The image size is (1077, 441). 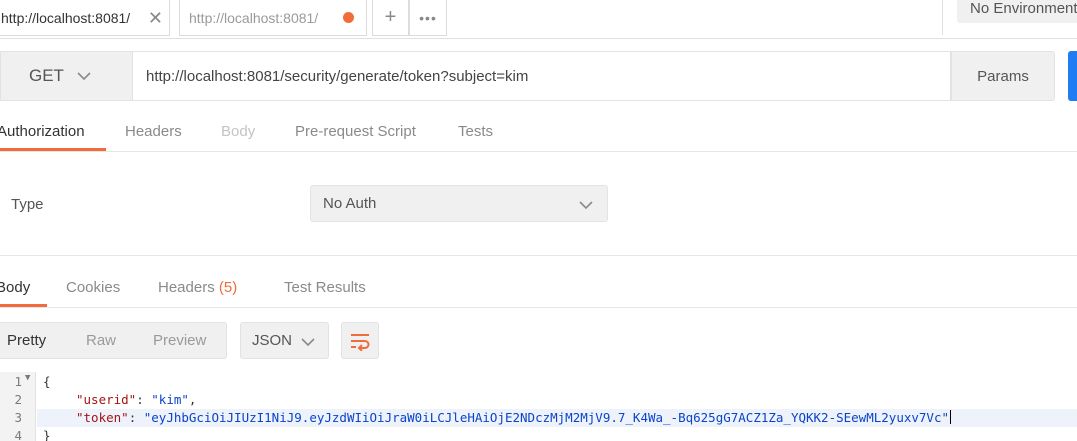 I want to click on response-tabs: Body Cookies Headers (5) Test Results, so click(x=538, y=289).